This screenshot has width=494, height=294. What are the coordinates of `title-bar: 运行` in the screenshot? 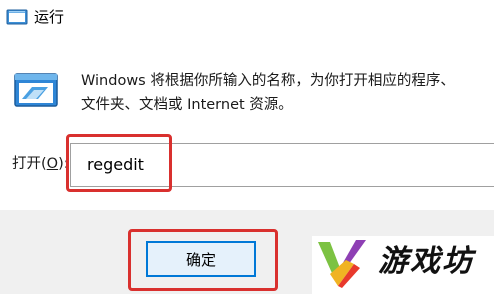 It's located at (247, 17).